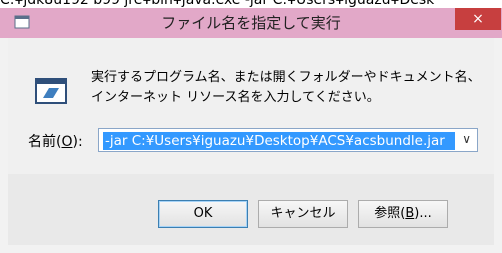  I want to click on chevron-down-icon: ∨, so click(466, 139).